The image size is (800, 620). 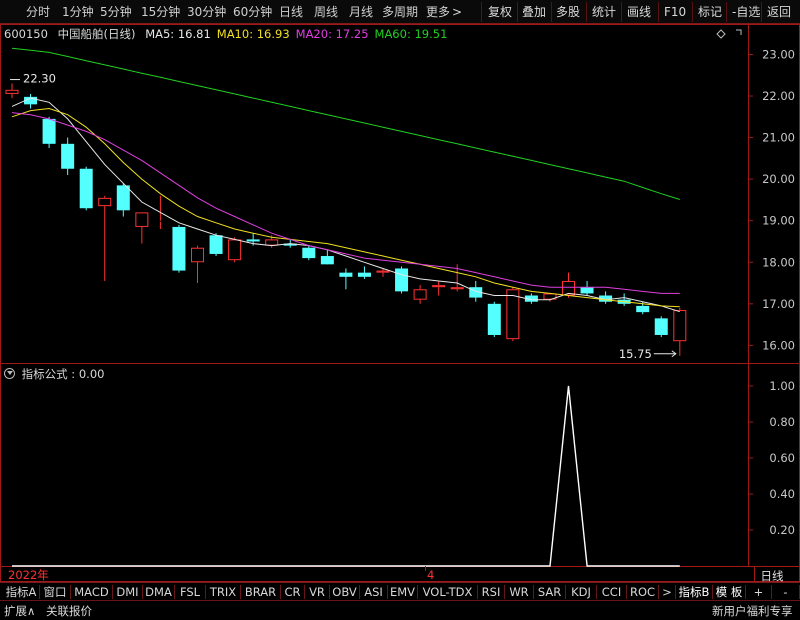 What do you see at coordinates (739, 32) in the screenshot?
I see `corner-icon` at bounding box center [739, 32].